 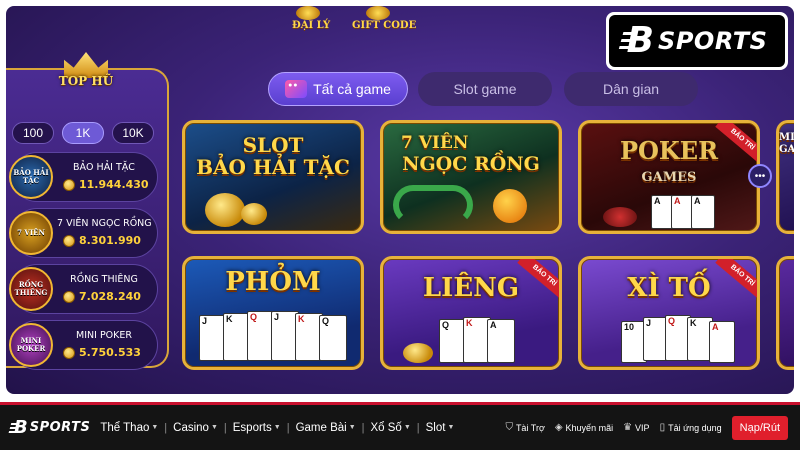 What do you see at coordinates (352, 89) in the screenshot?
I see `category-label: Tất cả game` at bounding box center [352, 89].